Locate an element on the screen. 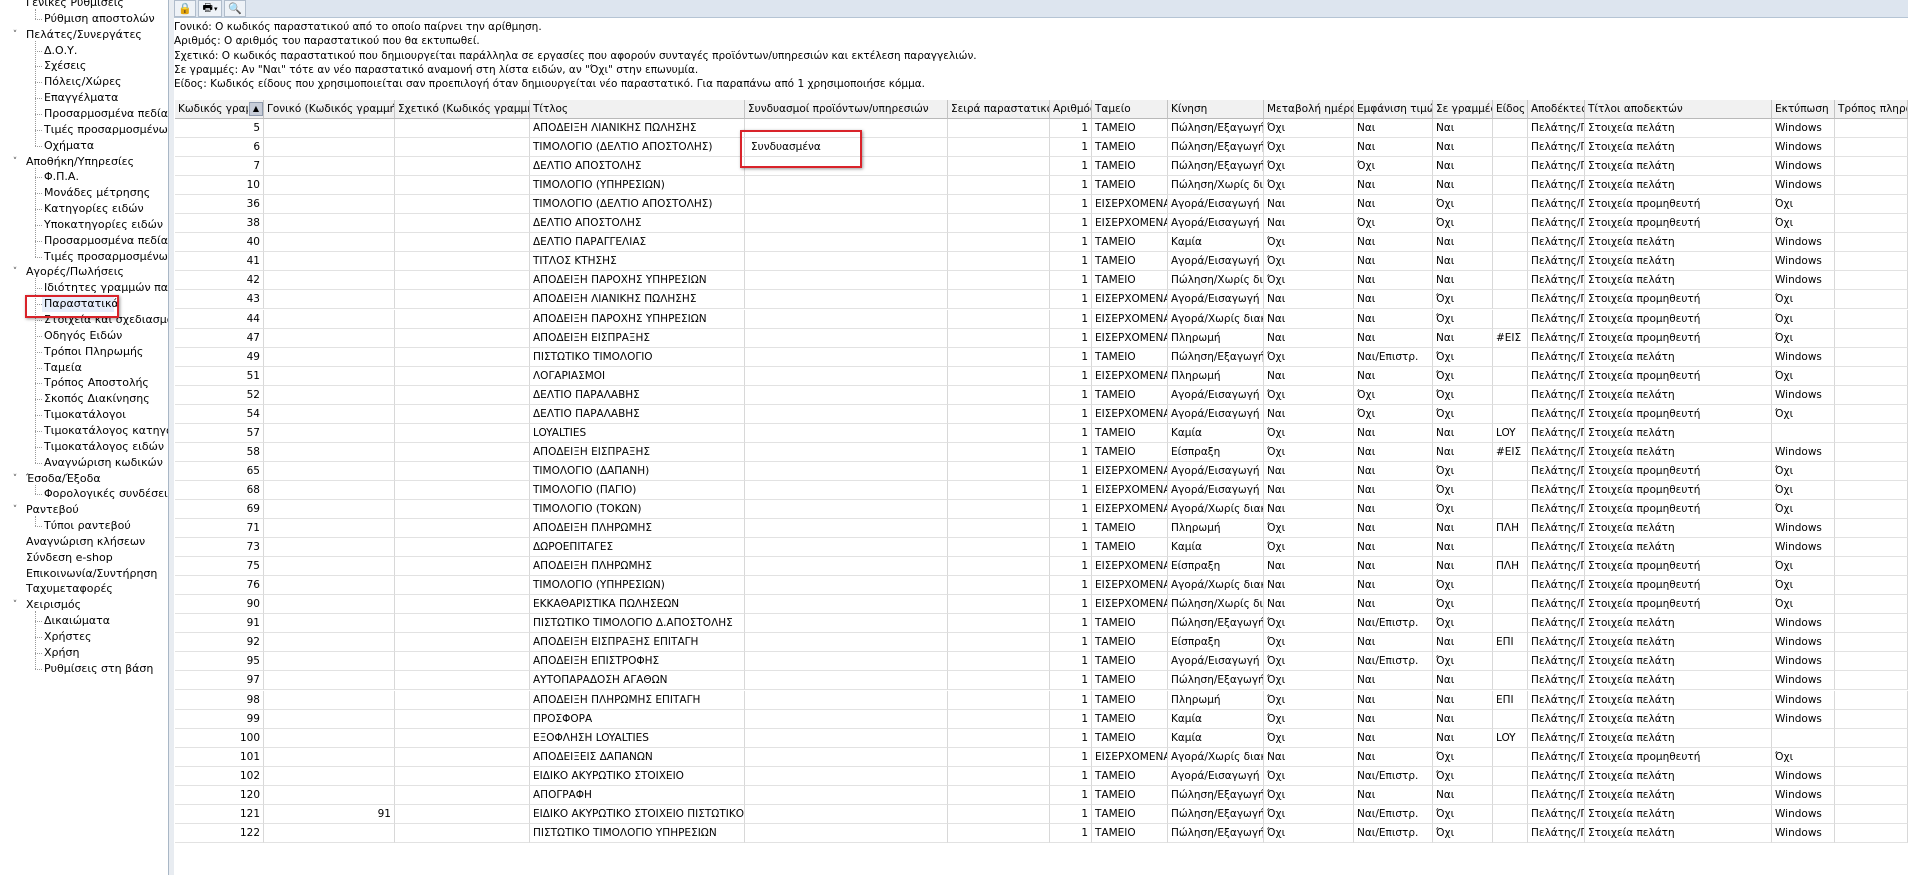 The image size is (1908, 875). column-header: Τίτλοι αποδεκτών is located at coordinates (1678, 109).